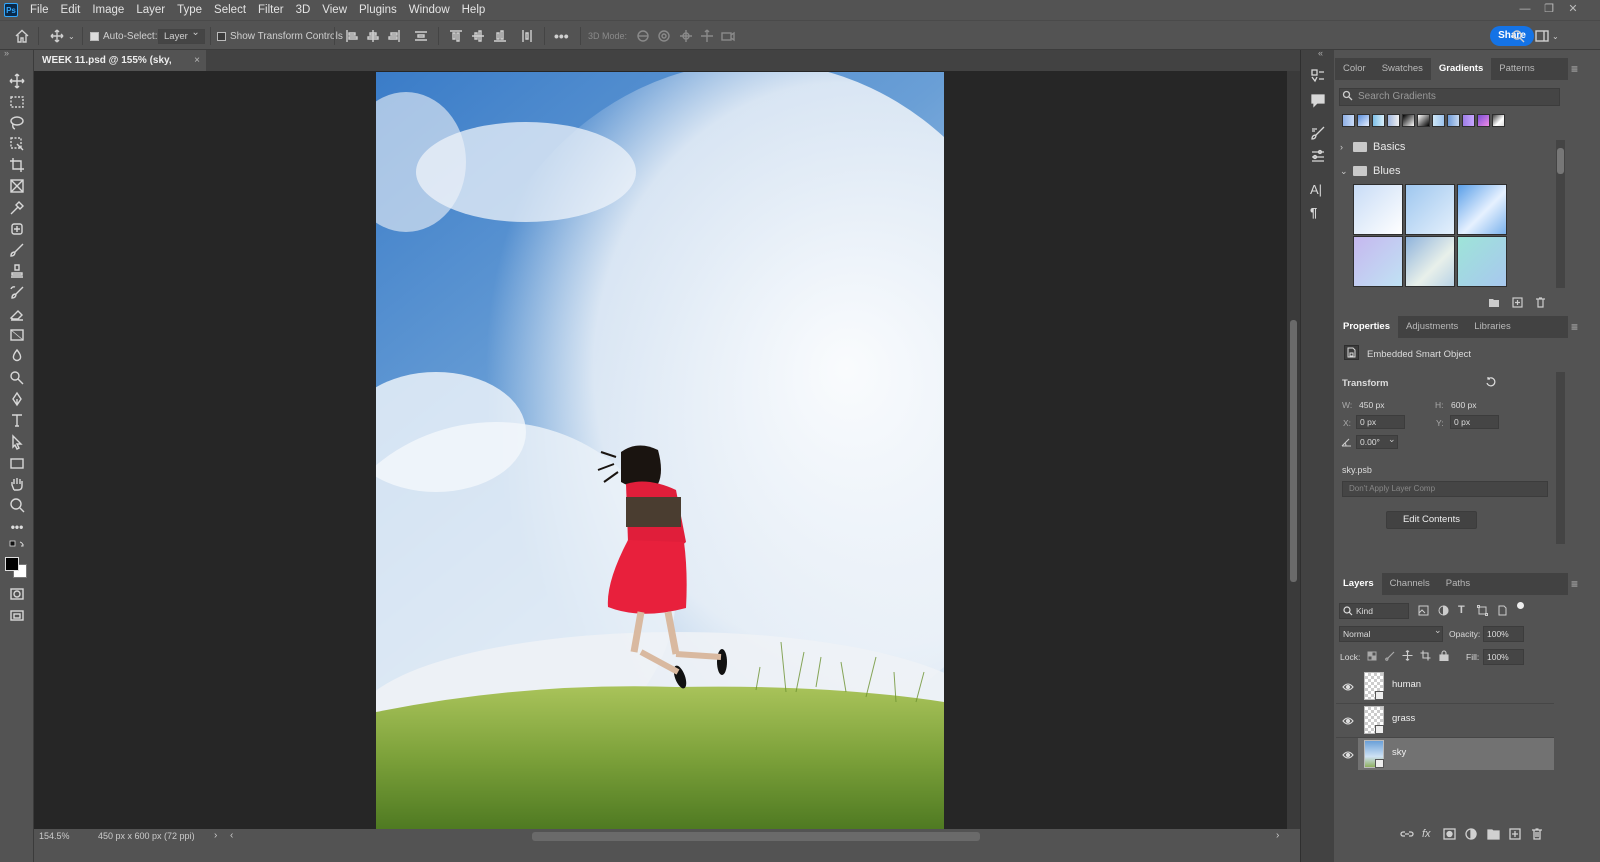  Describe the element at coordinates (1517, 304) in the screenshot. I see `new-gradient-icon` at that location.